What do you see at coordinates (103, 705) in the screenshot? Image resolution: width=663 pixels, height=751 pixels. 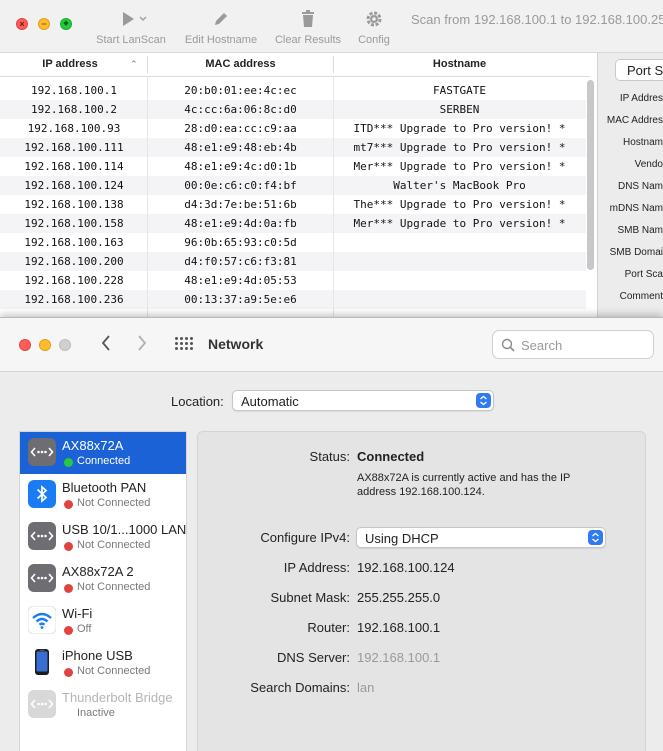 I see `service-item: Thunderbolt Bridge Inactive` at bounding box center [103, 705].